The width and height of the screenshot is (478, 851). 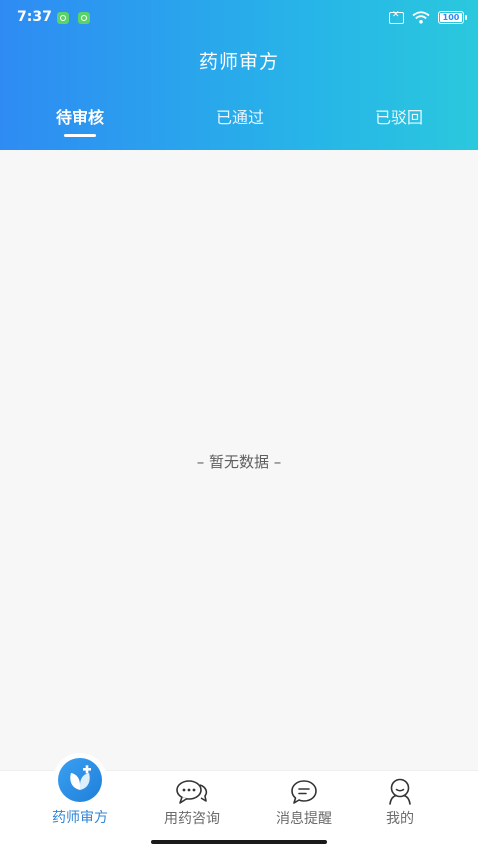 I want to click on tabbar-item-medication-consult: 用药咨询, so click(x=192, y=806).